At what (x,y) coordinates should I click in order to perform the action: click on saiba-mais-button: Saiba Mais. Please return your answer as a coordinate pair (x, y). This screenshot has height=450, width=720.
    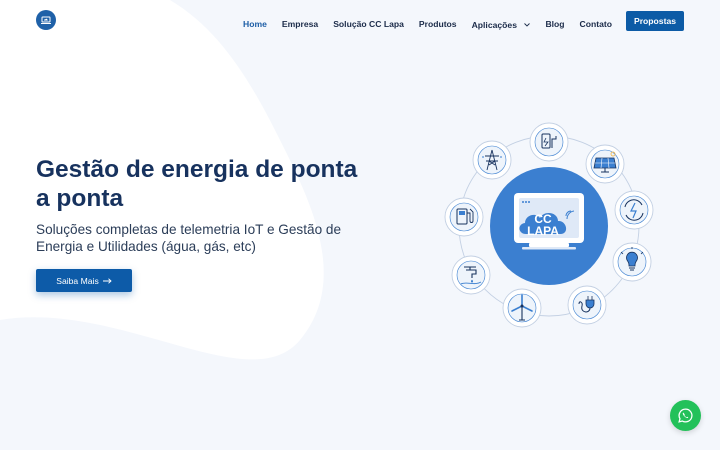
    Looking at the image, I should click on (84, 280).